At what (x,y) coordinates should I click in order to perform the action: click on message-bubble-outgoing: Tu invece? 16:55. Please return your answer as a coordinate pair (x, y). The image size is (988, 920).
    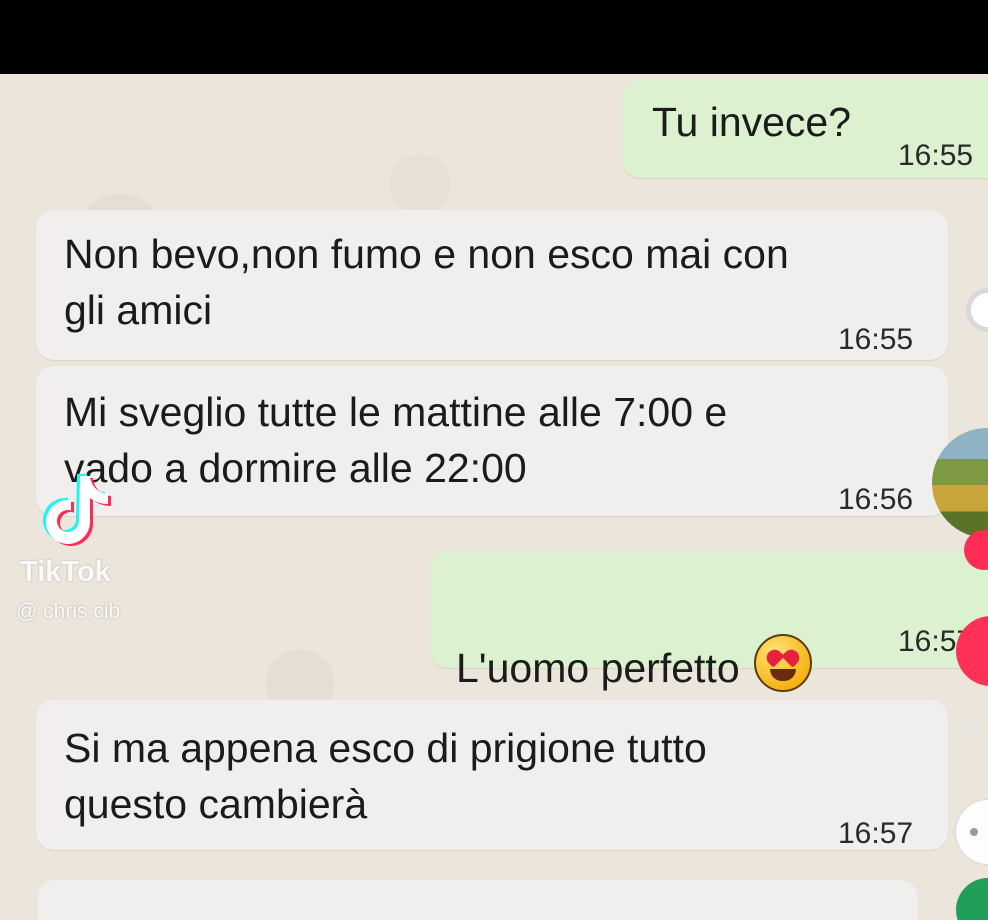
    Looking at the image, I should click on (805, 129).